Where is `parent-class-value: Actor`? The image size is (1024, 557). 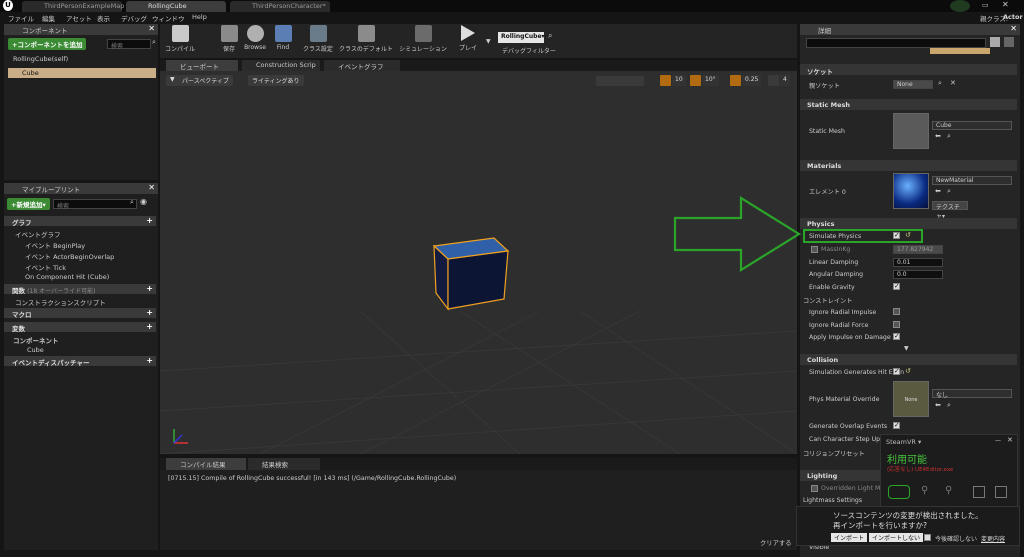
parent-class-value: Actor is located at coordinates (1013, 17).